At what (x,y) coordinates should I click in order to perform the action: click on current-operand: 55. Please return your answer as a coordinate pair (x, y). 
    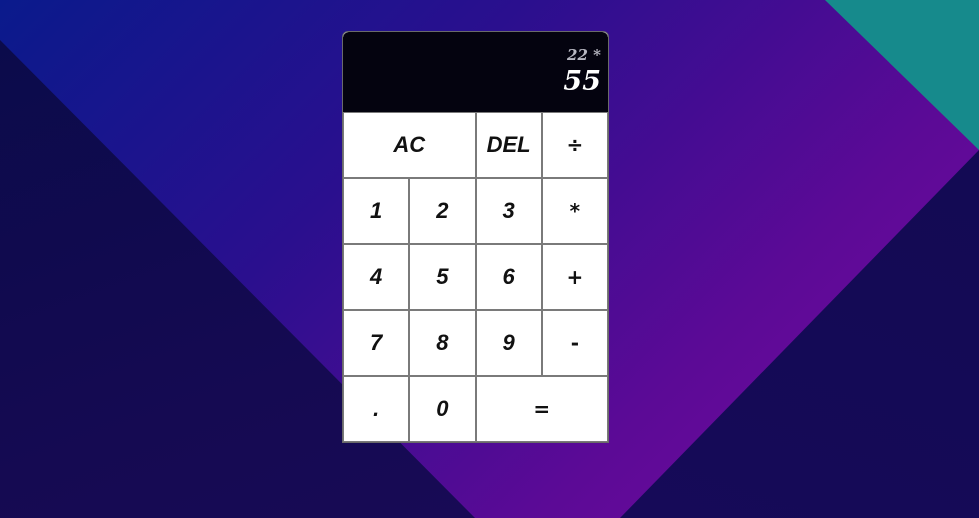
    Looking at the image, I should click on (582, 81).